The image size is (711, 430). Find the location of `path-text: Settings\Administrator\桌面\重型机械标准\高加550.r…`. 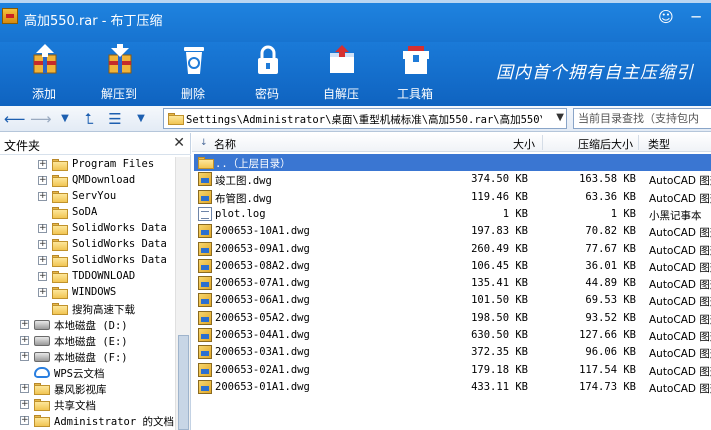

path-text: Settings\Administrator\桌面\重型机械标准\高加550.r… is located at coordinates (364, 120).